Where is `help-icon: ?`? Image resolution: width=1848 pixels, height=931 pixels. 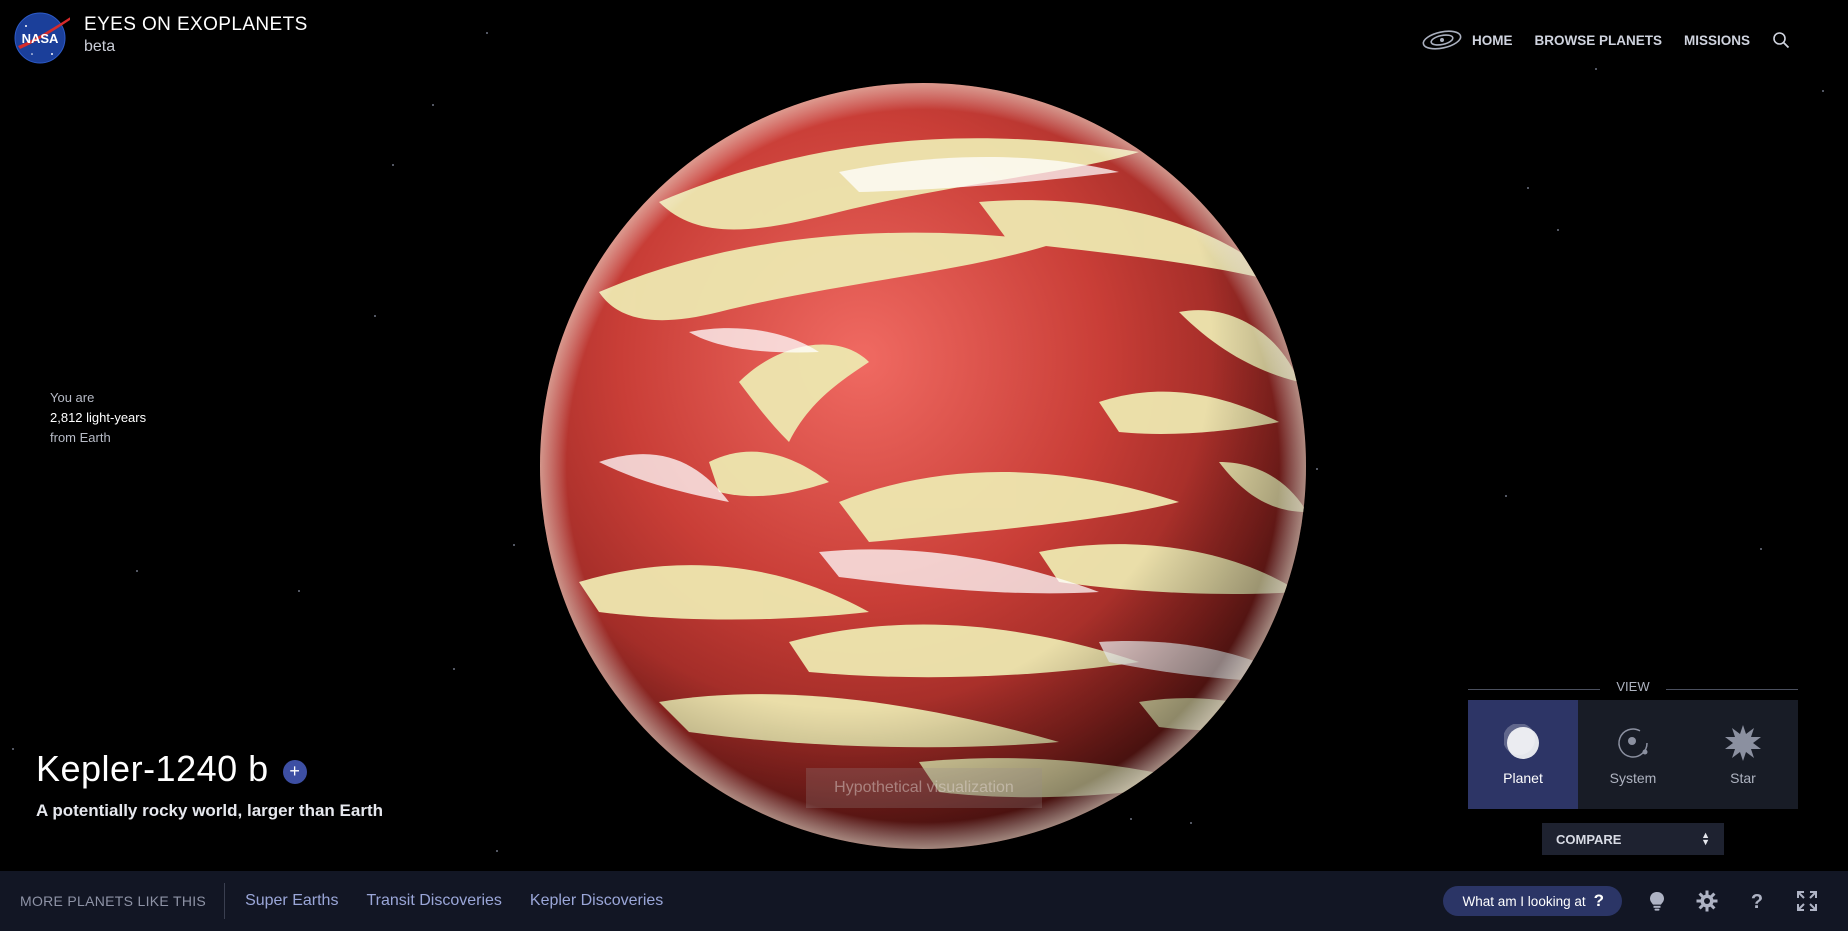 help-icon: ? is located at coordinates (1757, 901).